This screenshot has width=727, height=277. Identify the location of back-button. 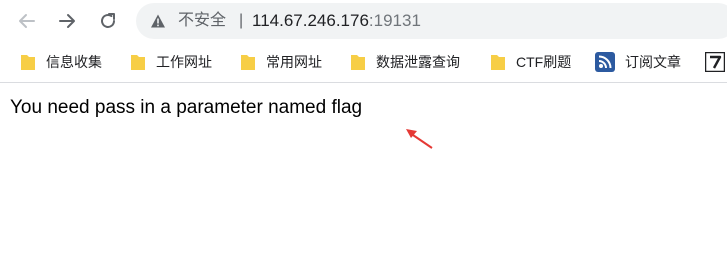
(27, 21).